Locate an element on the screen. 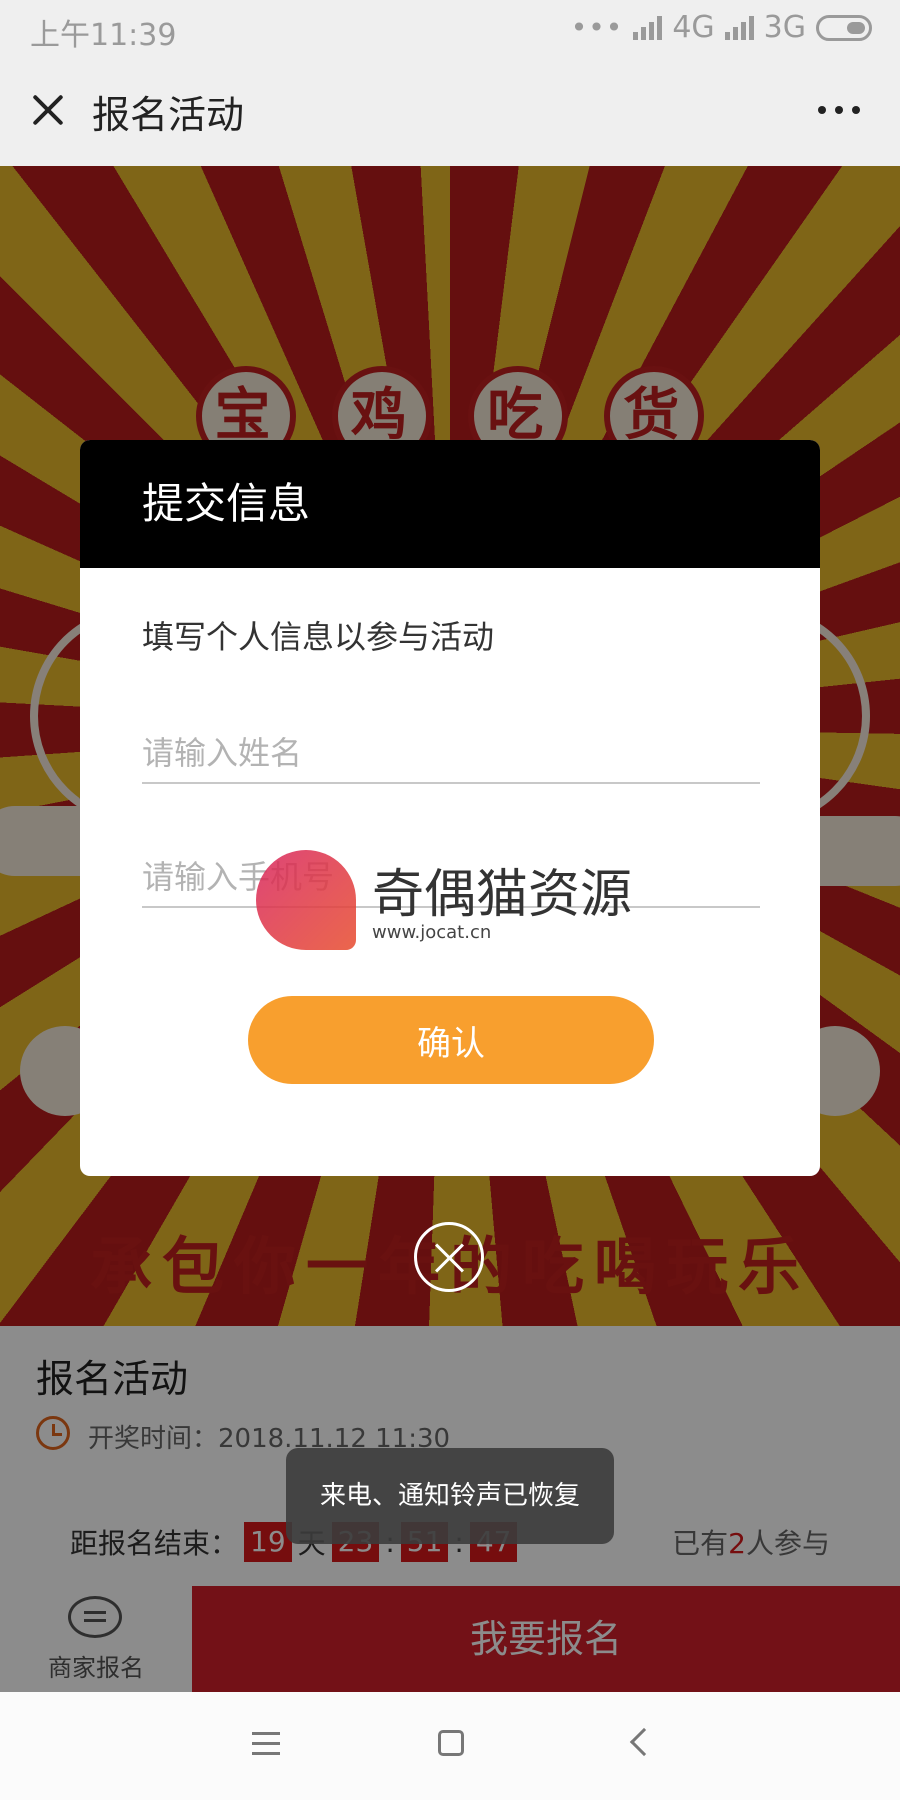  battery-icon is located at coordinates (844, 27).